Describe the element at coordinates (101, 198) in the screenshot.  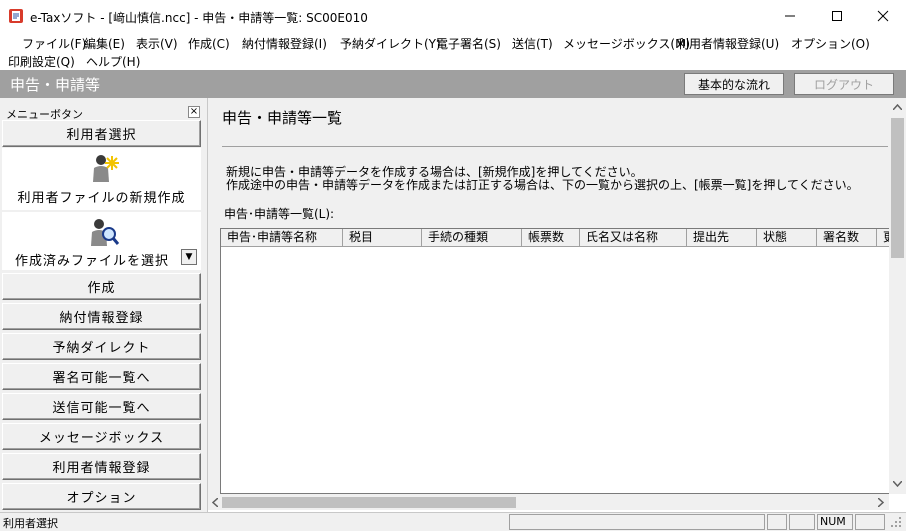
I see `new-user-file-label: 利用者ファイルの新規作成` at that location.